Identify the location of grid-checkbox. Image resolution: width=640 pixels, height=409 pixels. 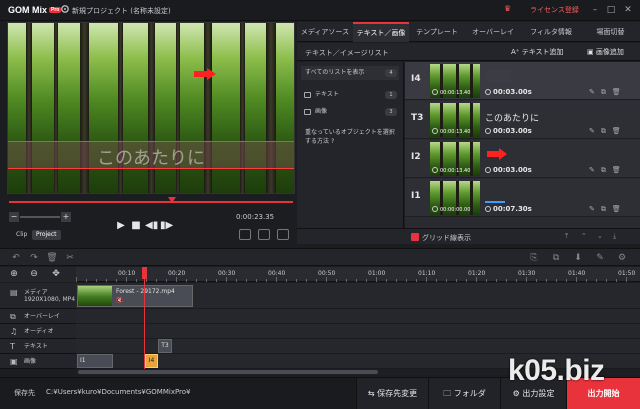
(415, 237).